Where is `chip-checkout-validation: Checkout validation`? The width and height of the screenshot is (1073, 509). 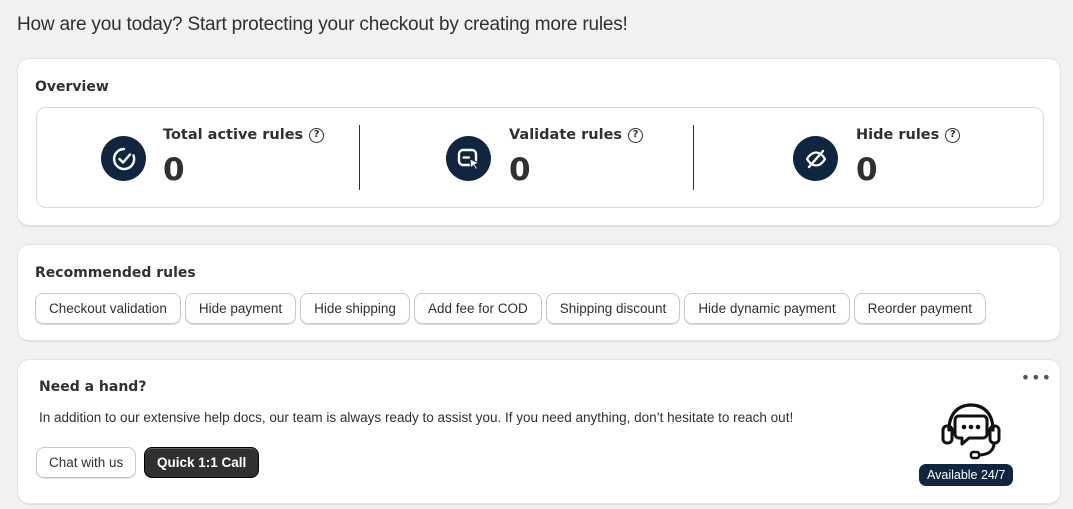 chip-checkout-validation: Checkout validation is located at coordinates (108, 308).